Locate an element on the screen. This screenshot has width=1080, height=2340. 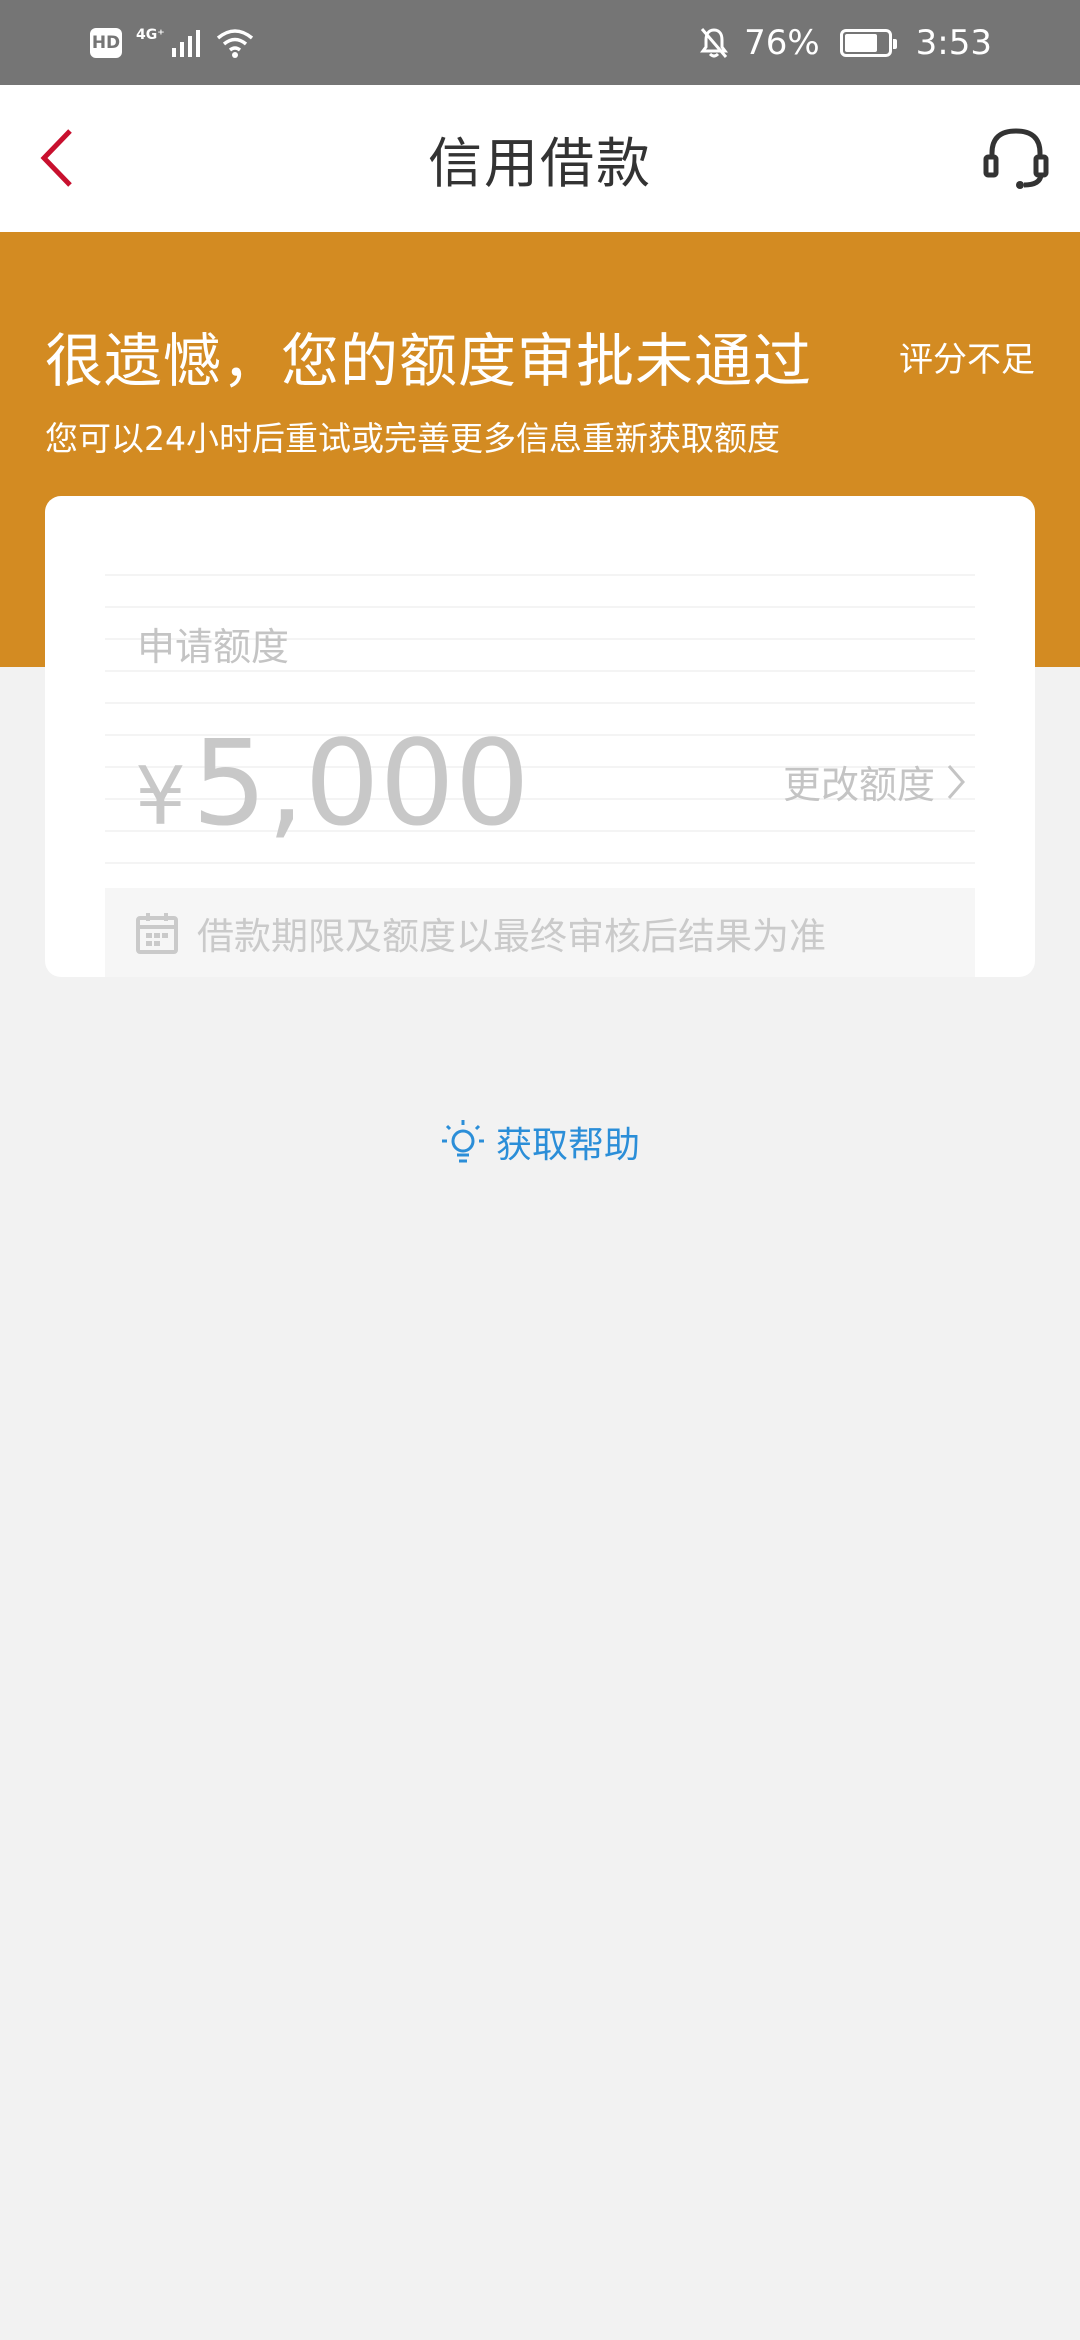
rejection-reason: 评分不足 is located at coordinates (967, 360).